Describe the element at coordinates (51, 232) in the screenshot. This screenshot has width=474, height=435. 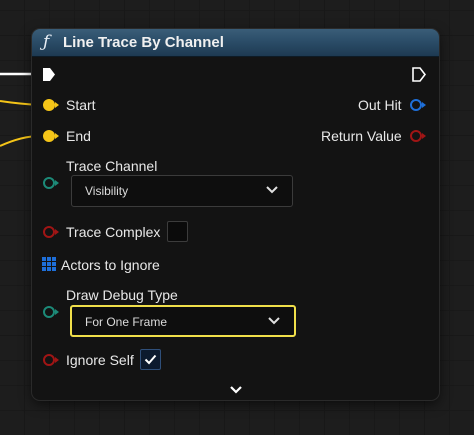
I see `trace-complex-pin-icon` at that location.